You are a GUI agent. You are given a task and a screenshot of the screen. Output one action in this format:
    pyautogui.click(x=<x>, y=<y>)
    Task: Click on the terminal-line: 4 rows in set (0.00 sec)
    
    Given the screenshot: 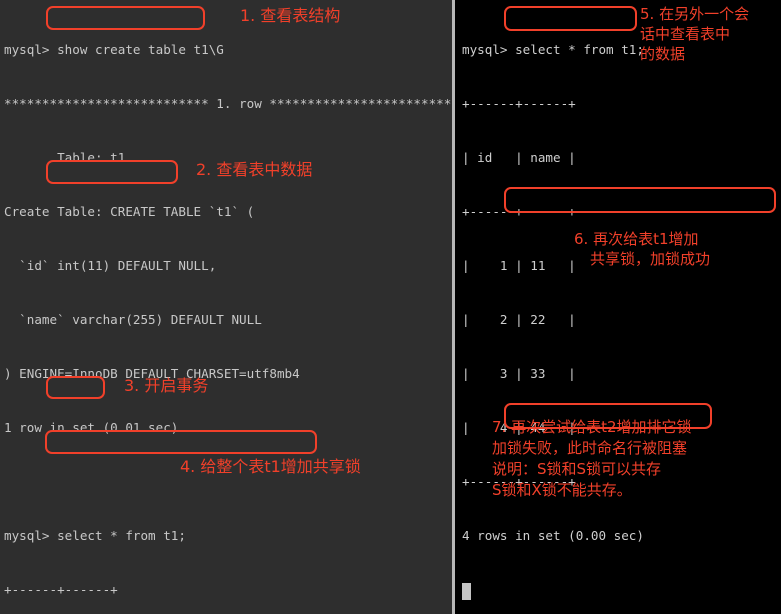 What is the action you would take?
    pyautogui.click(x=553, y=535)
    